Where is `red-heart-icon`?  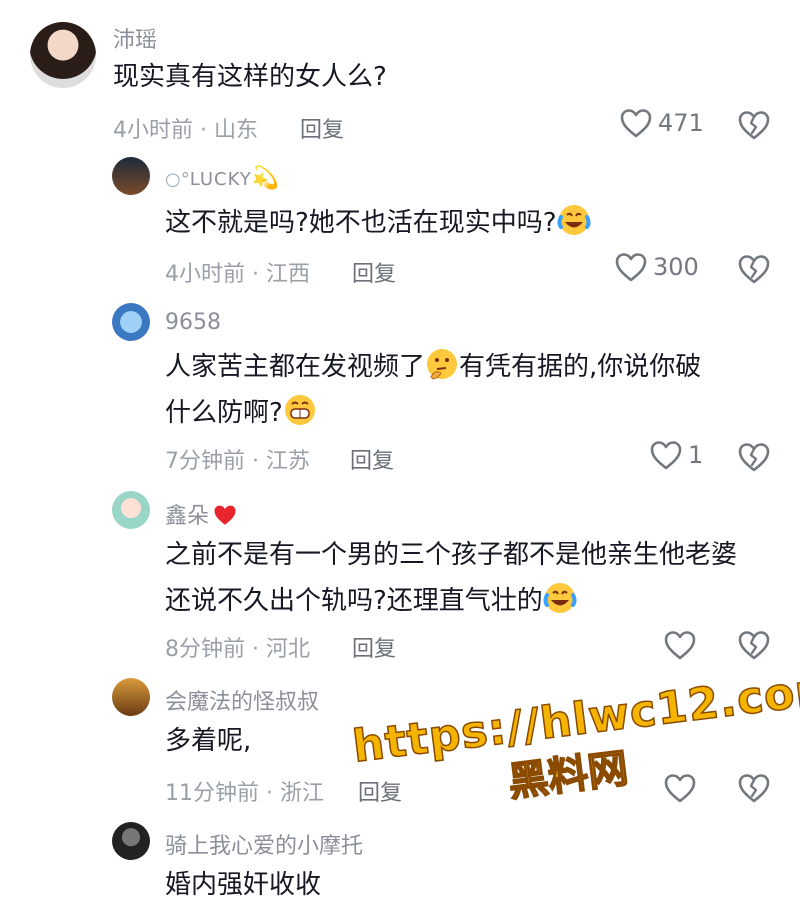 red-heart-icon is located at coordinates (225, 515).